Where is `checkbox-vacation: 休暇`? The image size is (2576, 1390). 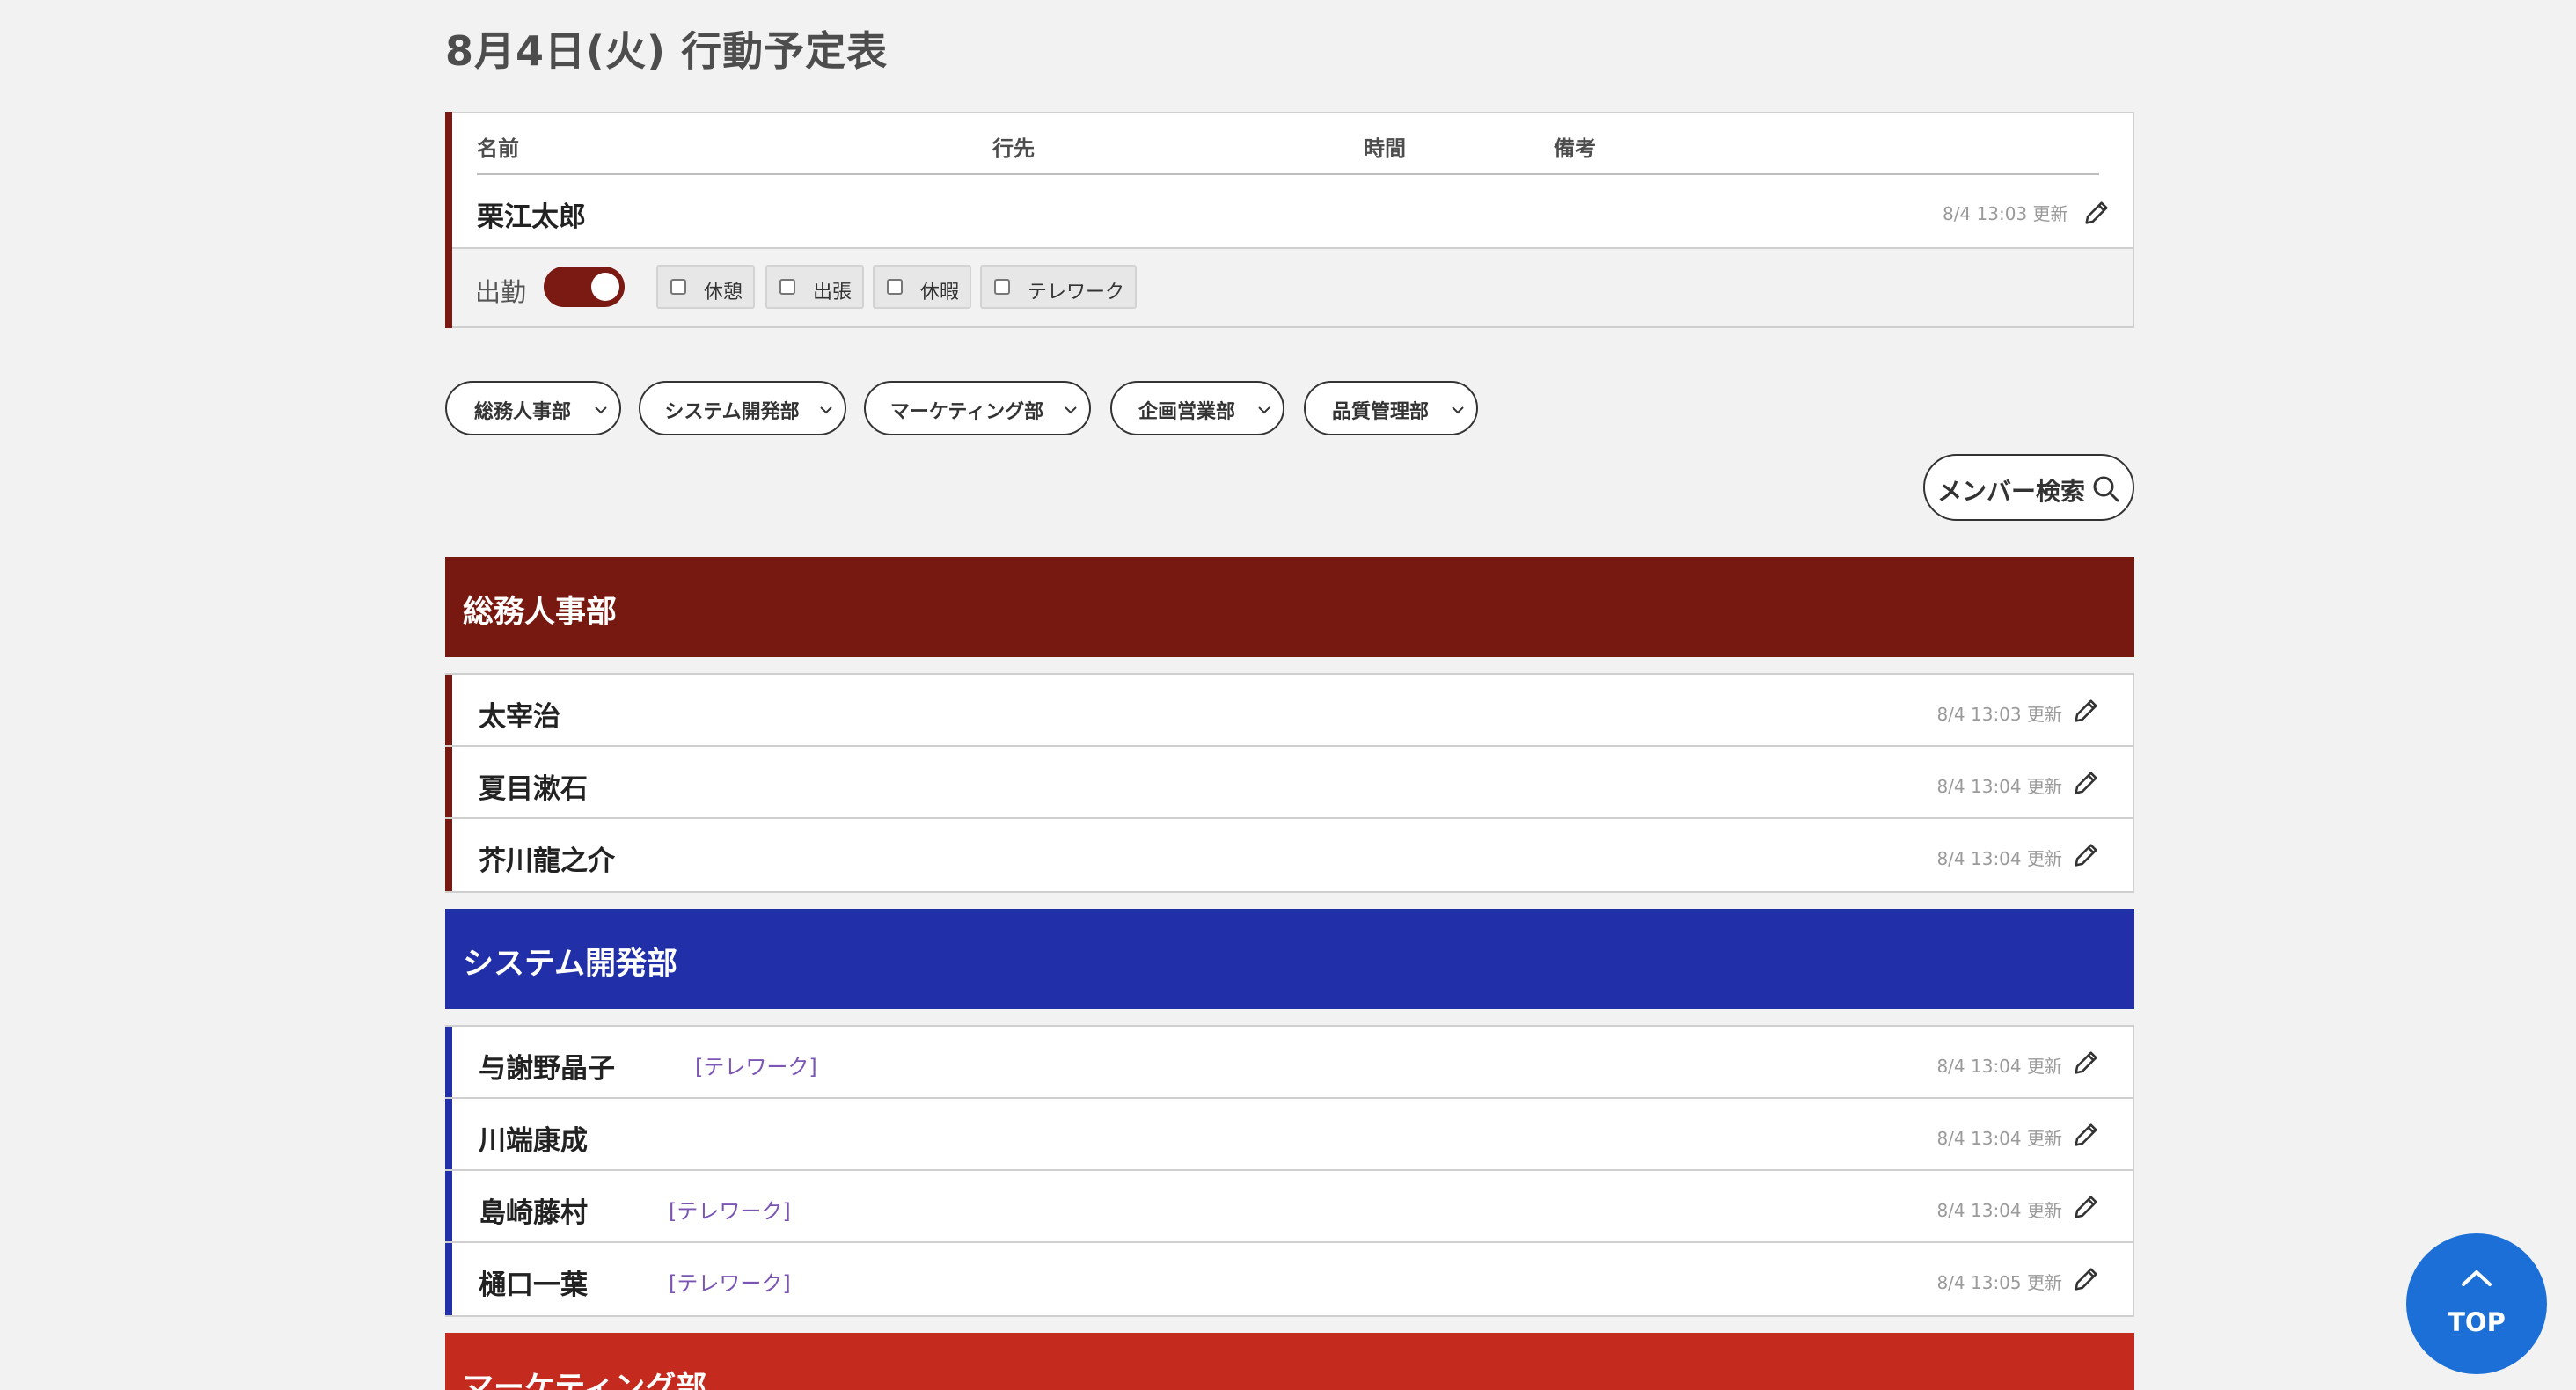 checkbox-vacation: 休暇 is located at coordinates (922, 287).